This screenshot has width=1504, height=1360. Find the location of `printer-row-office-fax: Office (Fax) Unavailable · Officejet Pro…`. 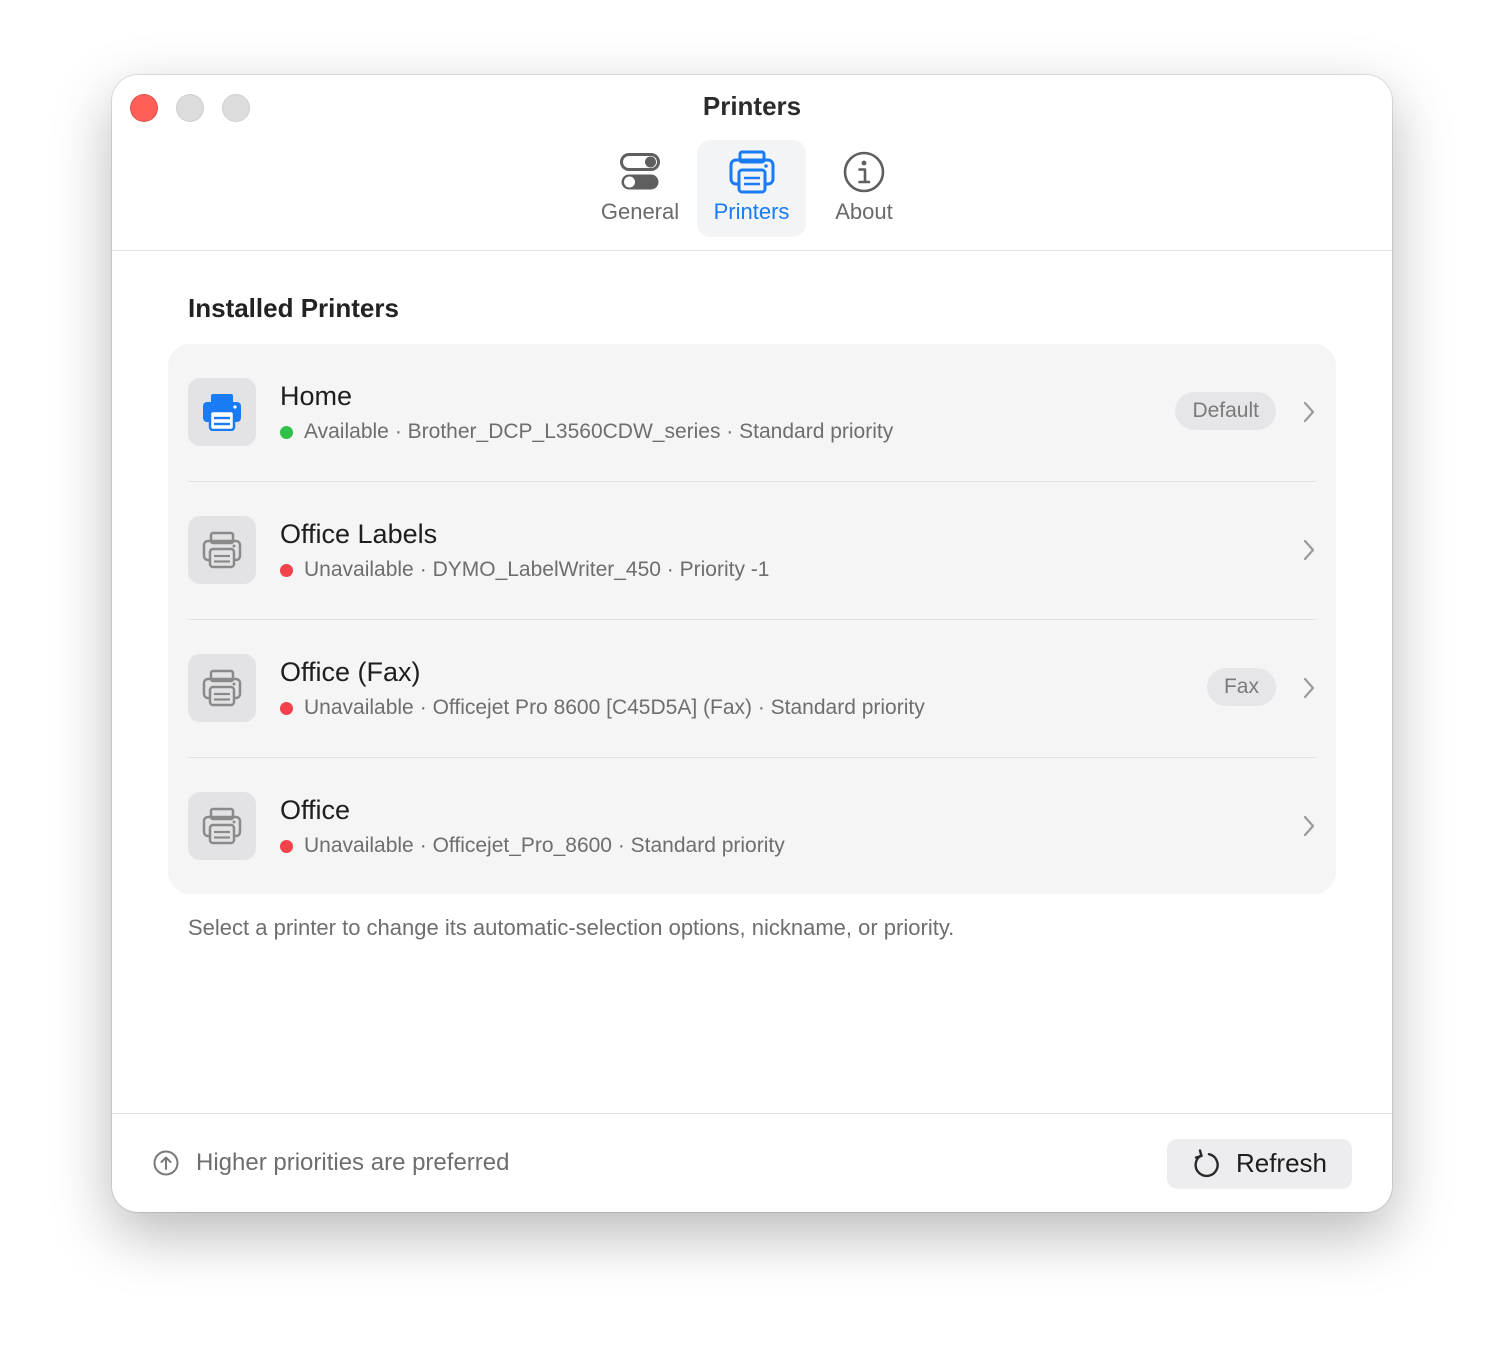

printer-row-office-fax: Office (Fax) Unavailable · Officejet Pro… is located at coordinates (752, 689).